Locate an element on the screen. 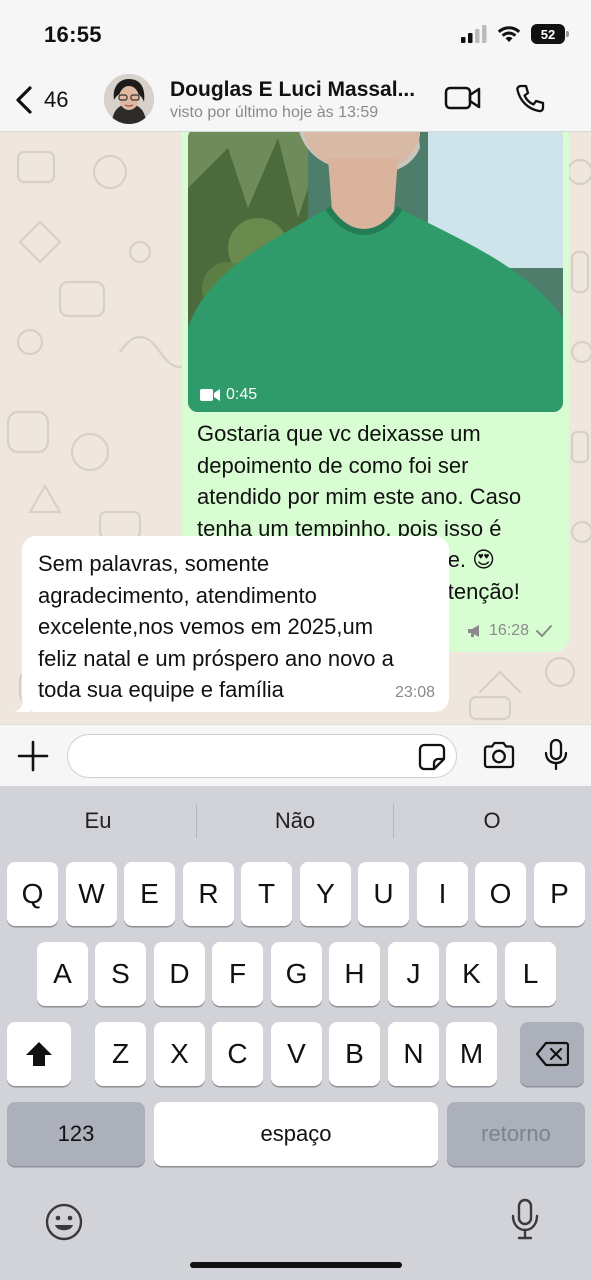  home-indicator is located at coordinates (296, 1265).